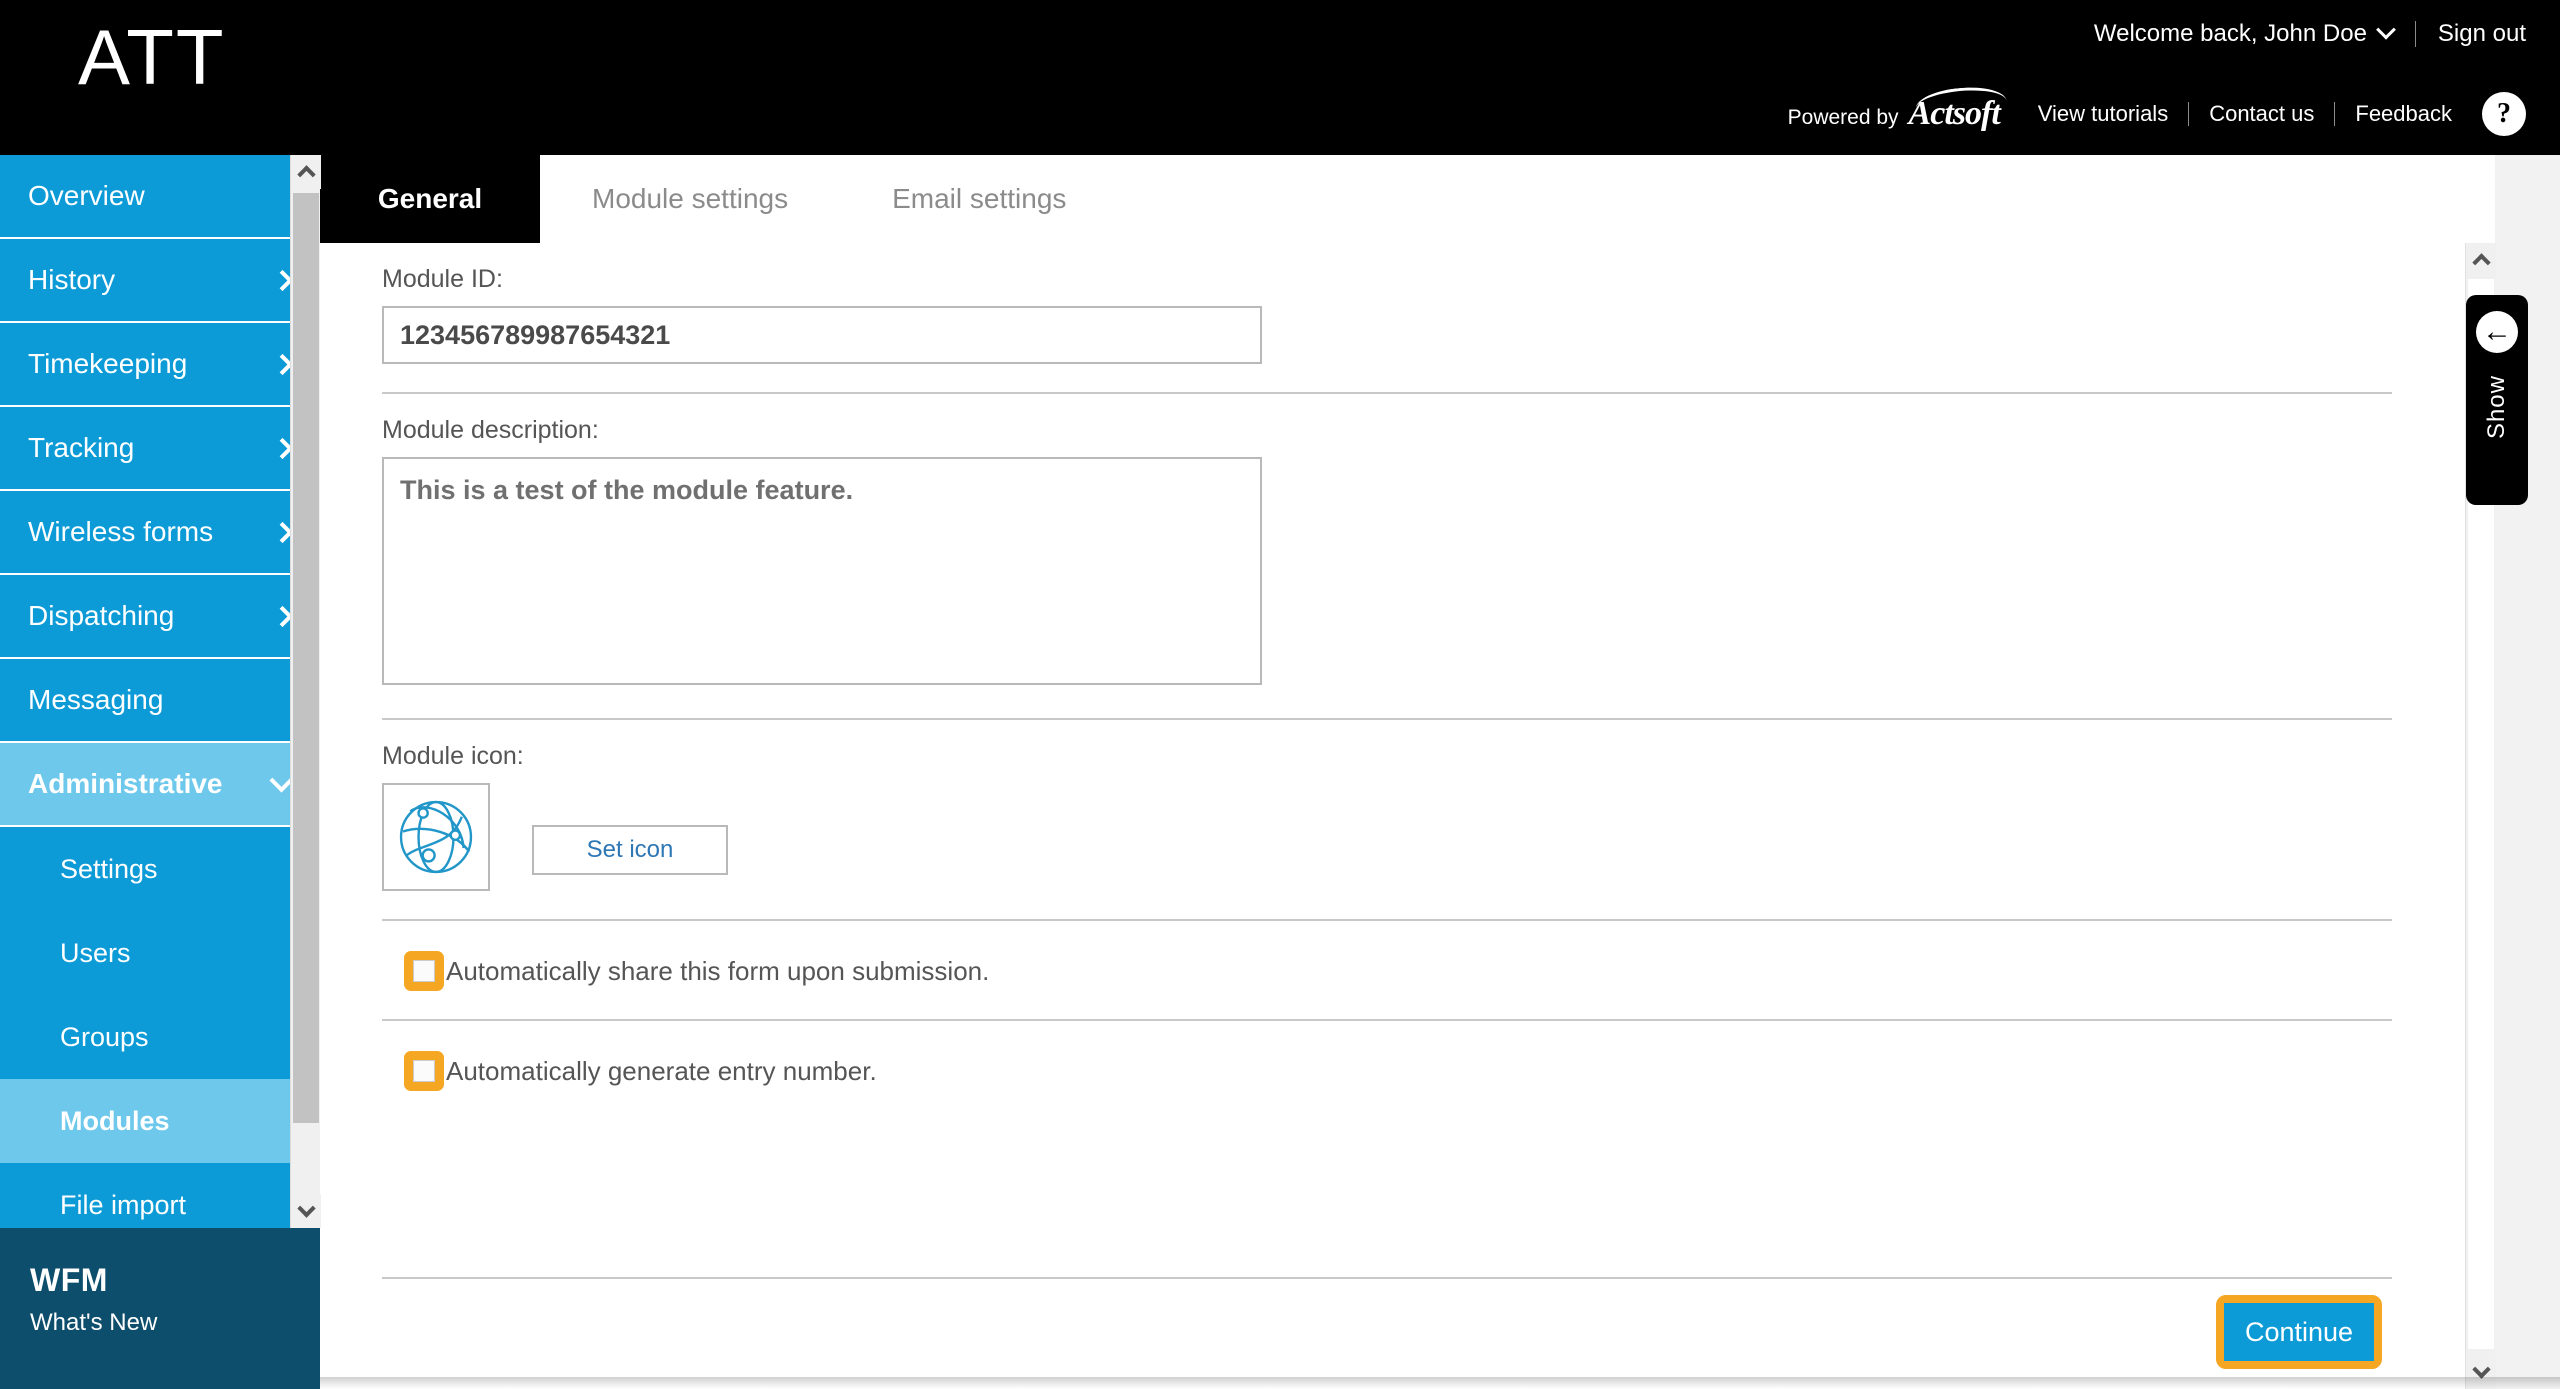 The width and height of the screenshot is (2560, 1389). I want to click on module-description-textarea, so click(822, 571).